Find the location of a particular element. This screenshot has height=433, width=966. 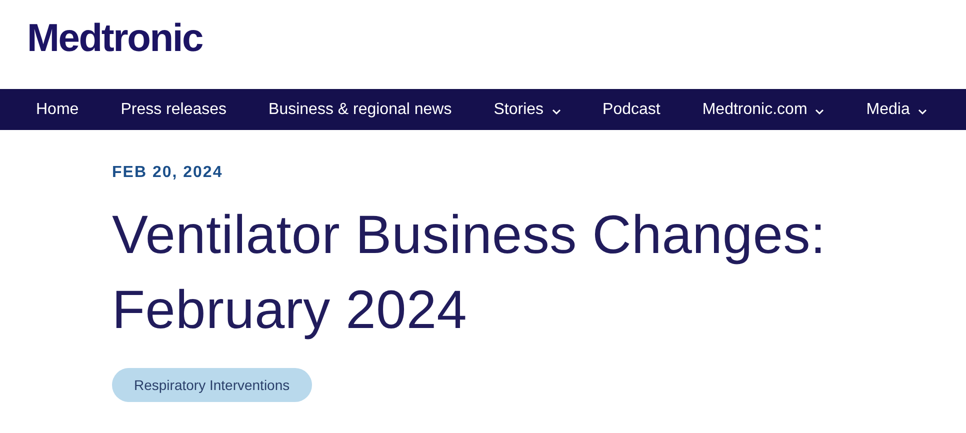

nav-link: Medtronic.com is located at coordinates (763, 109).